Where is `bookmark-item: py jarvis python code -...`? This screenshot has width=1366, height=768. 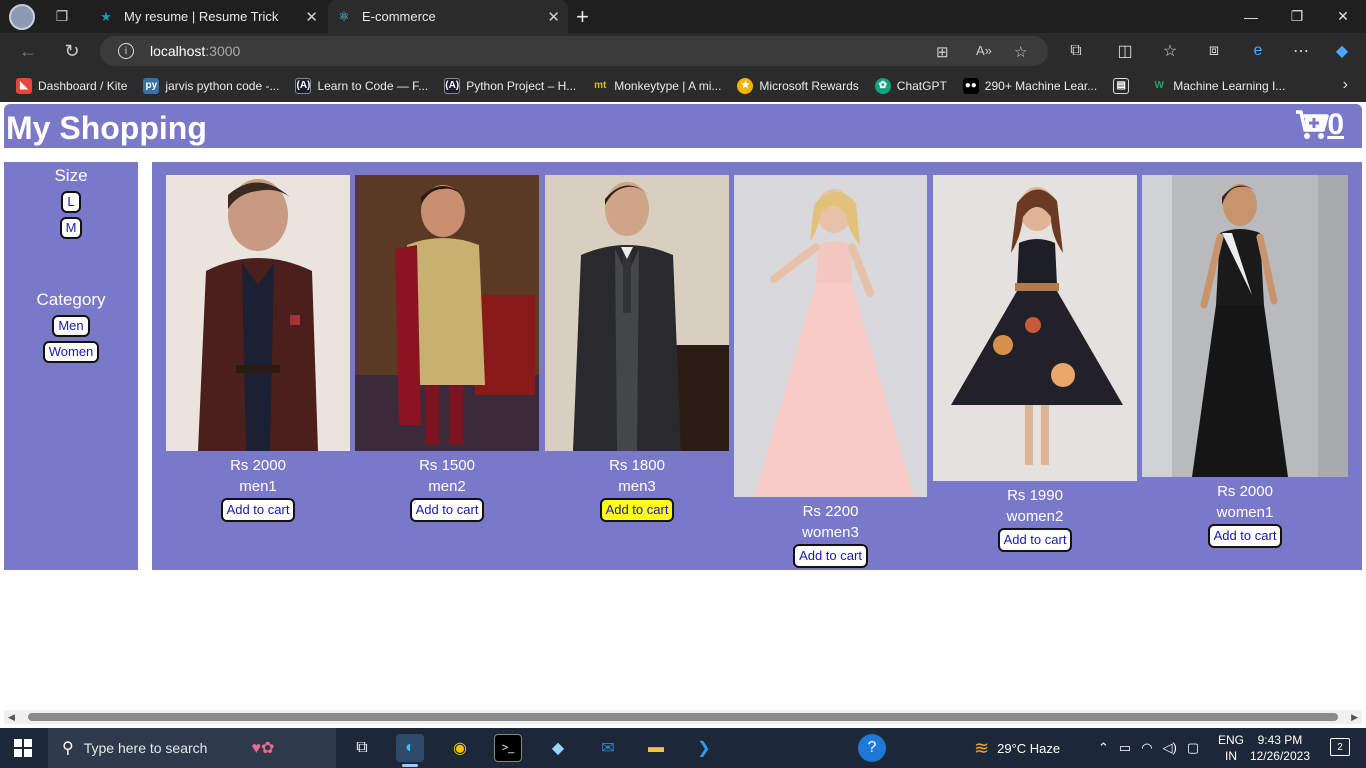 bookmark-item: py jarvis python code -... is located at coordinates (211, 85).